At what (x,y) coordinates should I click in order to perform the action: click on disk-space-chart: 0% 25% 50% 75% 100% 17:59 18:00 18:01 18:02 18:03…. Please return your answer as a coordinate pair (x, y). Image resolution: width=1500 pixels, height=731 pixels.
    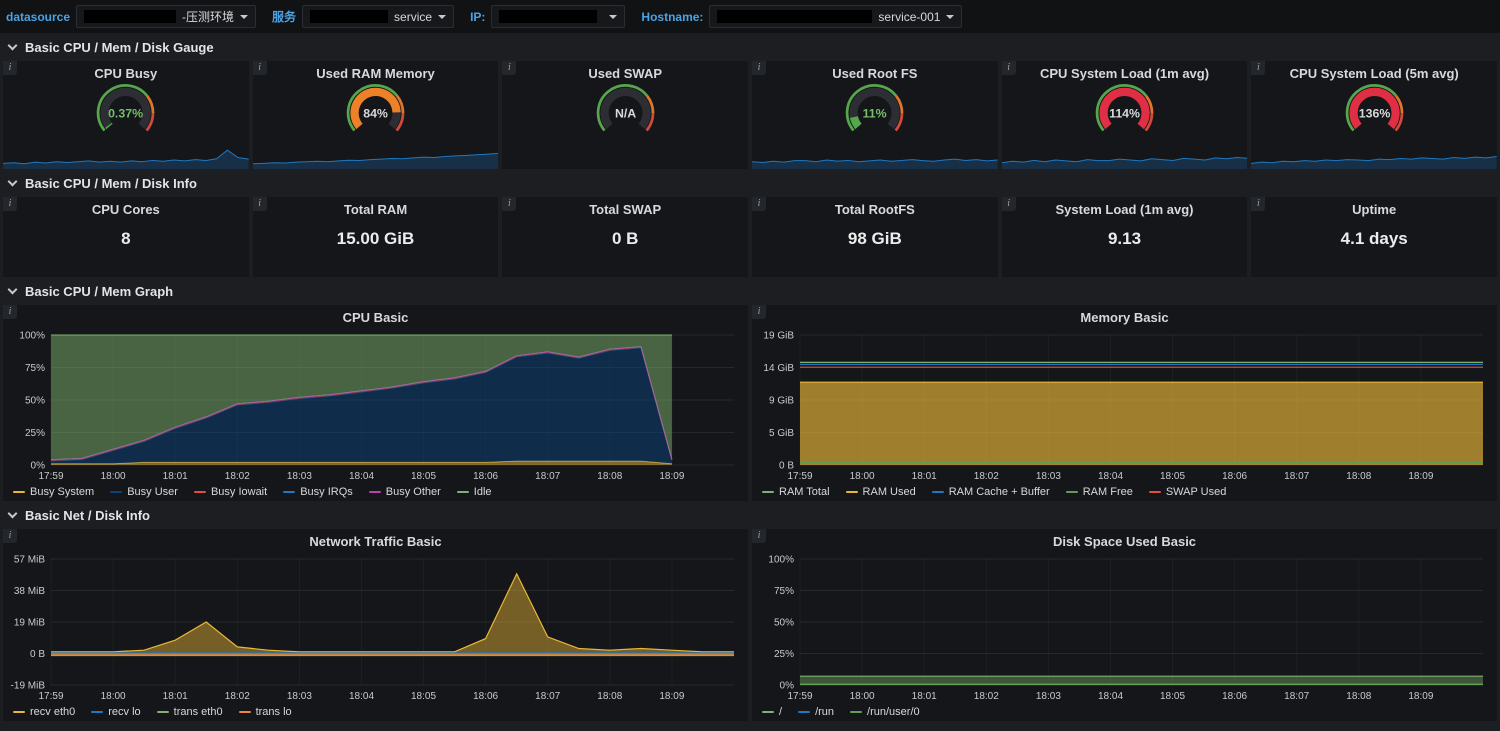
    Looking at the image, I should click on (1124, 628).